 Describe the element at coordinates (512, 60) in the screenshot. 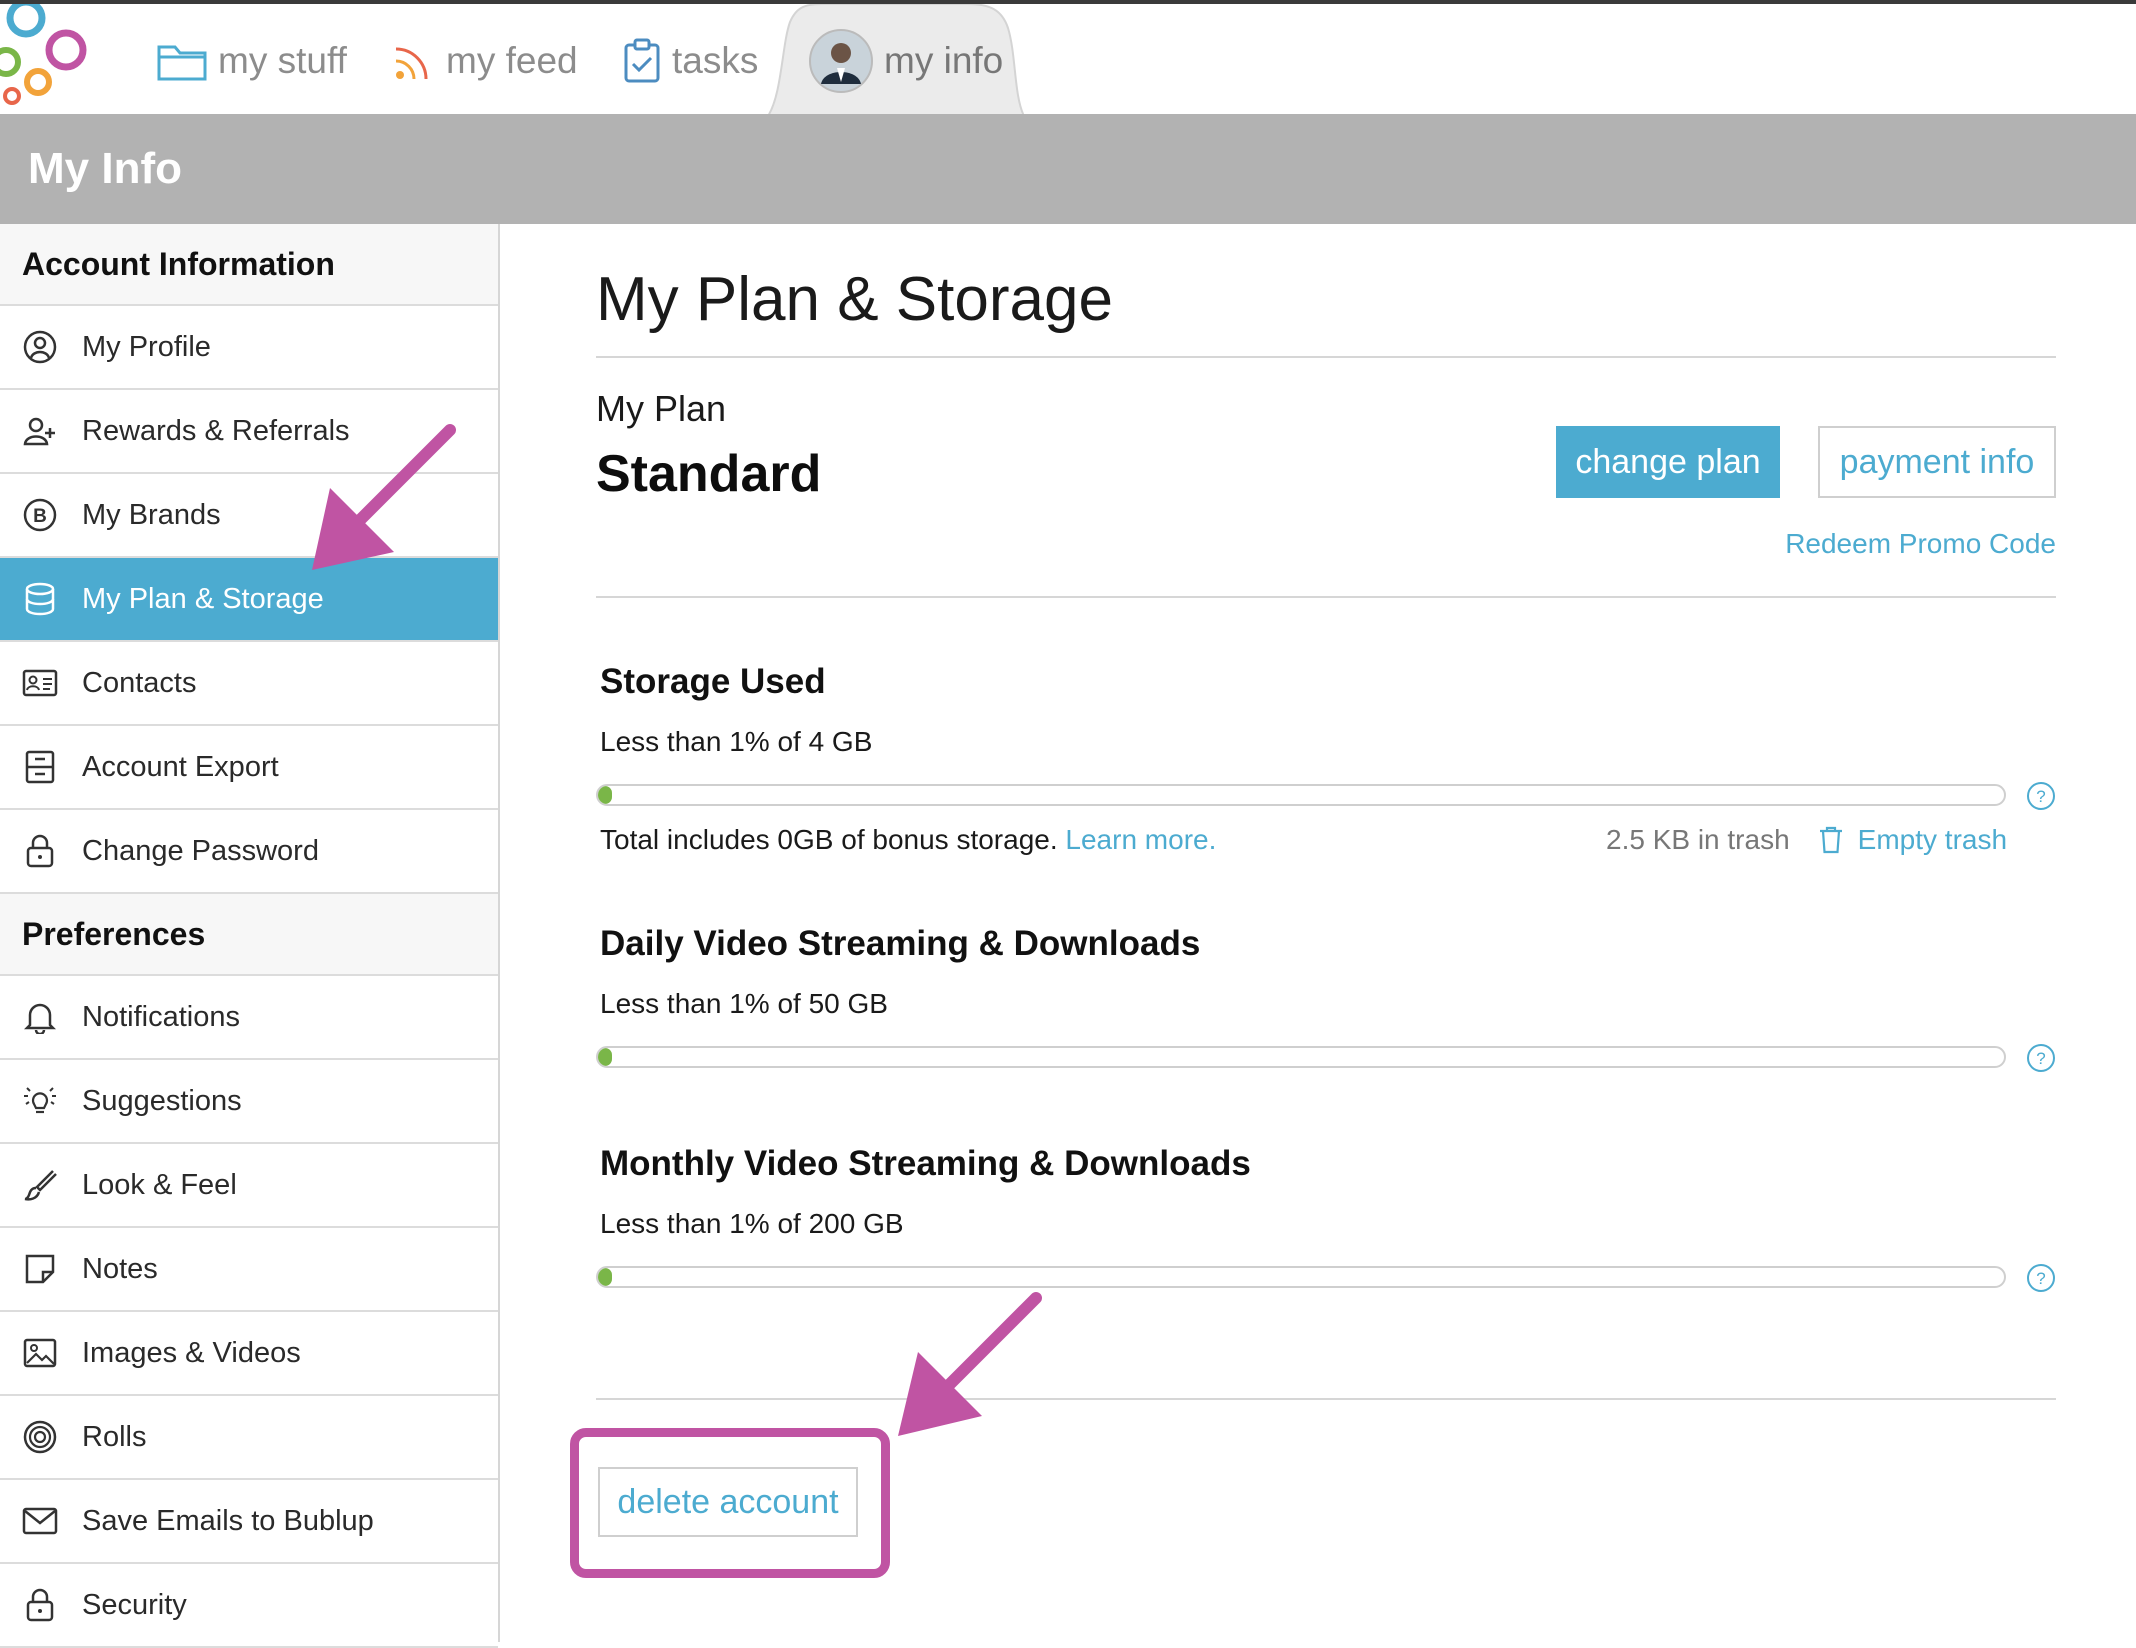

I see `nav-my-feed-label: my feed` at that location.